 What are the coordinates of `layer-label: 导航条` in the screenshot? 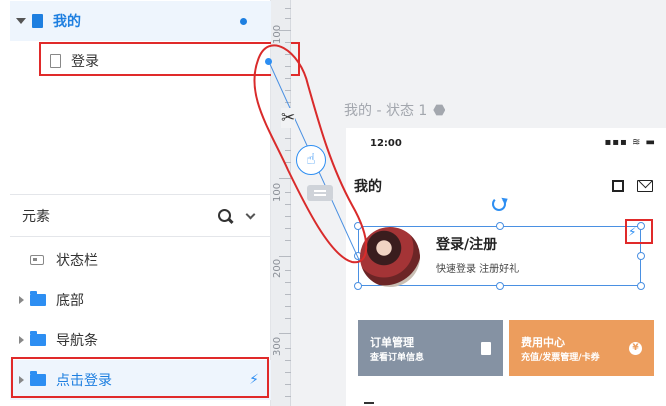 It's located at (77, 341).